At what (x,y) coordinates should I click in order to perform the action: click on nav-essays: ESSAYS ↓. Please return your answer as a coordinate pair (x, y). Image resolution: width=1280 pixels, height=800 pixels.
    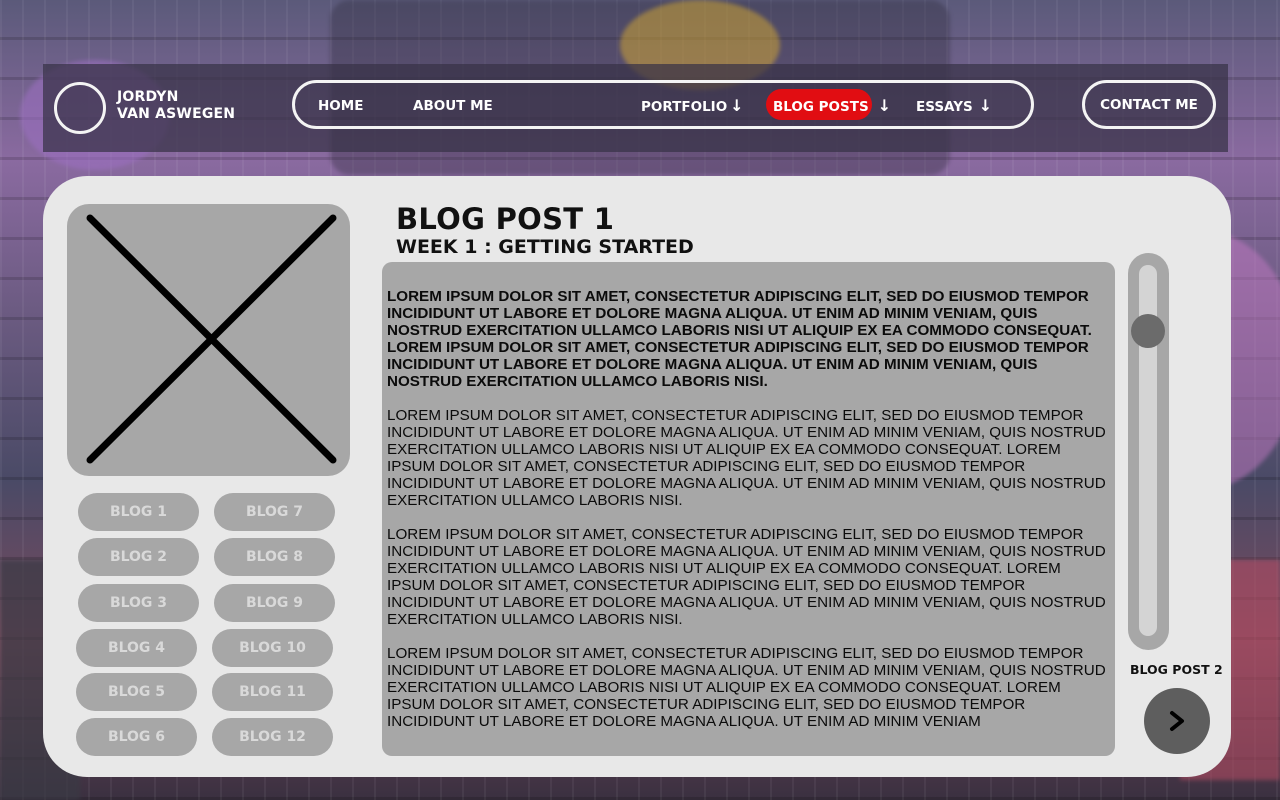
    Looking at the image, I should click on (954, 106).